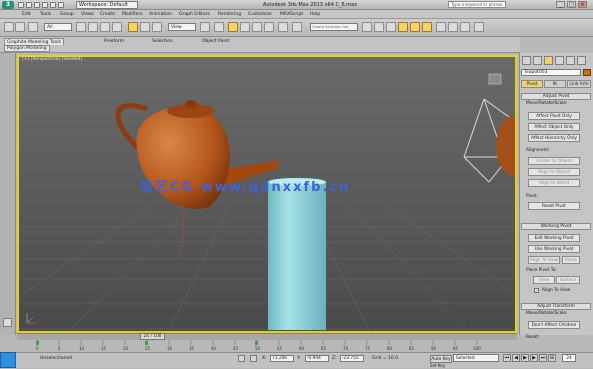 This screenshot has height=369, width=593. Describe the element at coordinates (61, 5) in the screenshot. I see `project-folder-icon` at that location.